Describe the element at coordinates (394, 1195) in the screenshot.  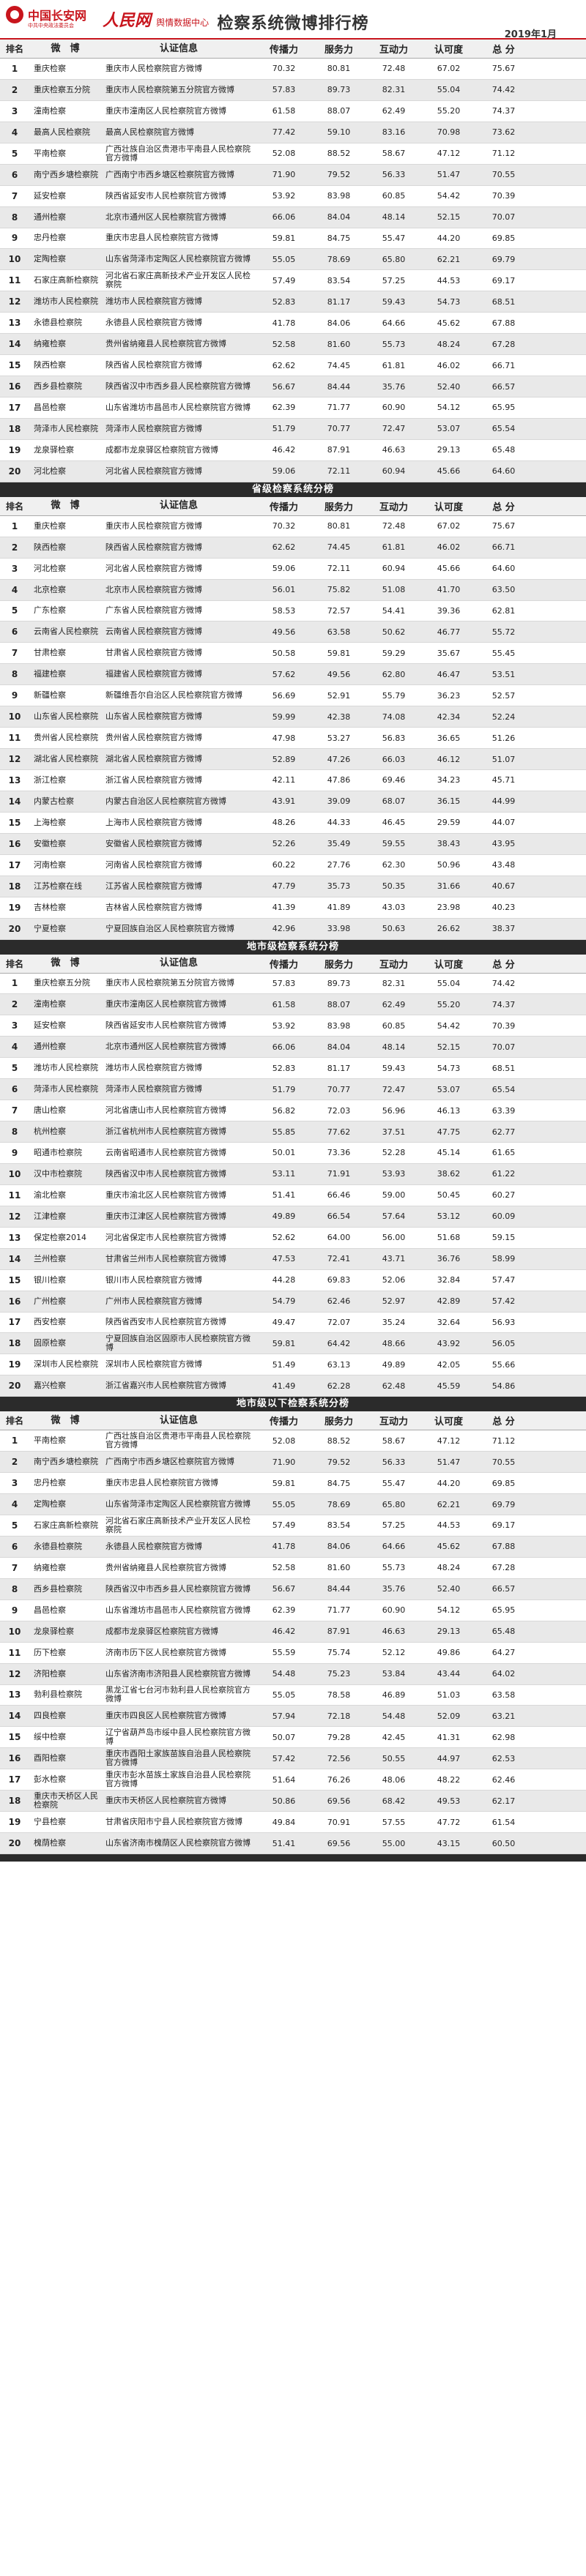
I see `cell-interaction: 59.00` at that location.